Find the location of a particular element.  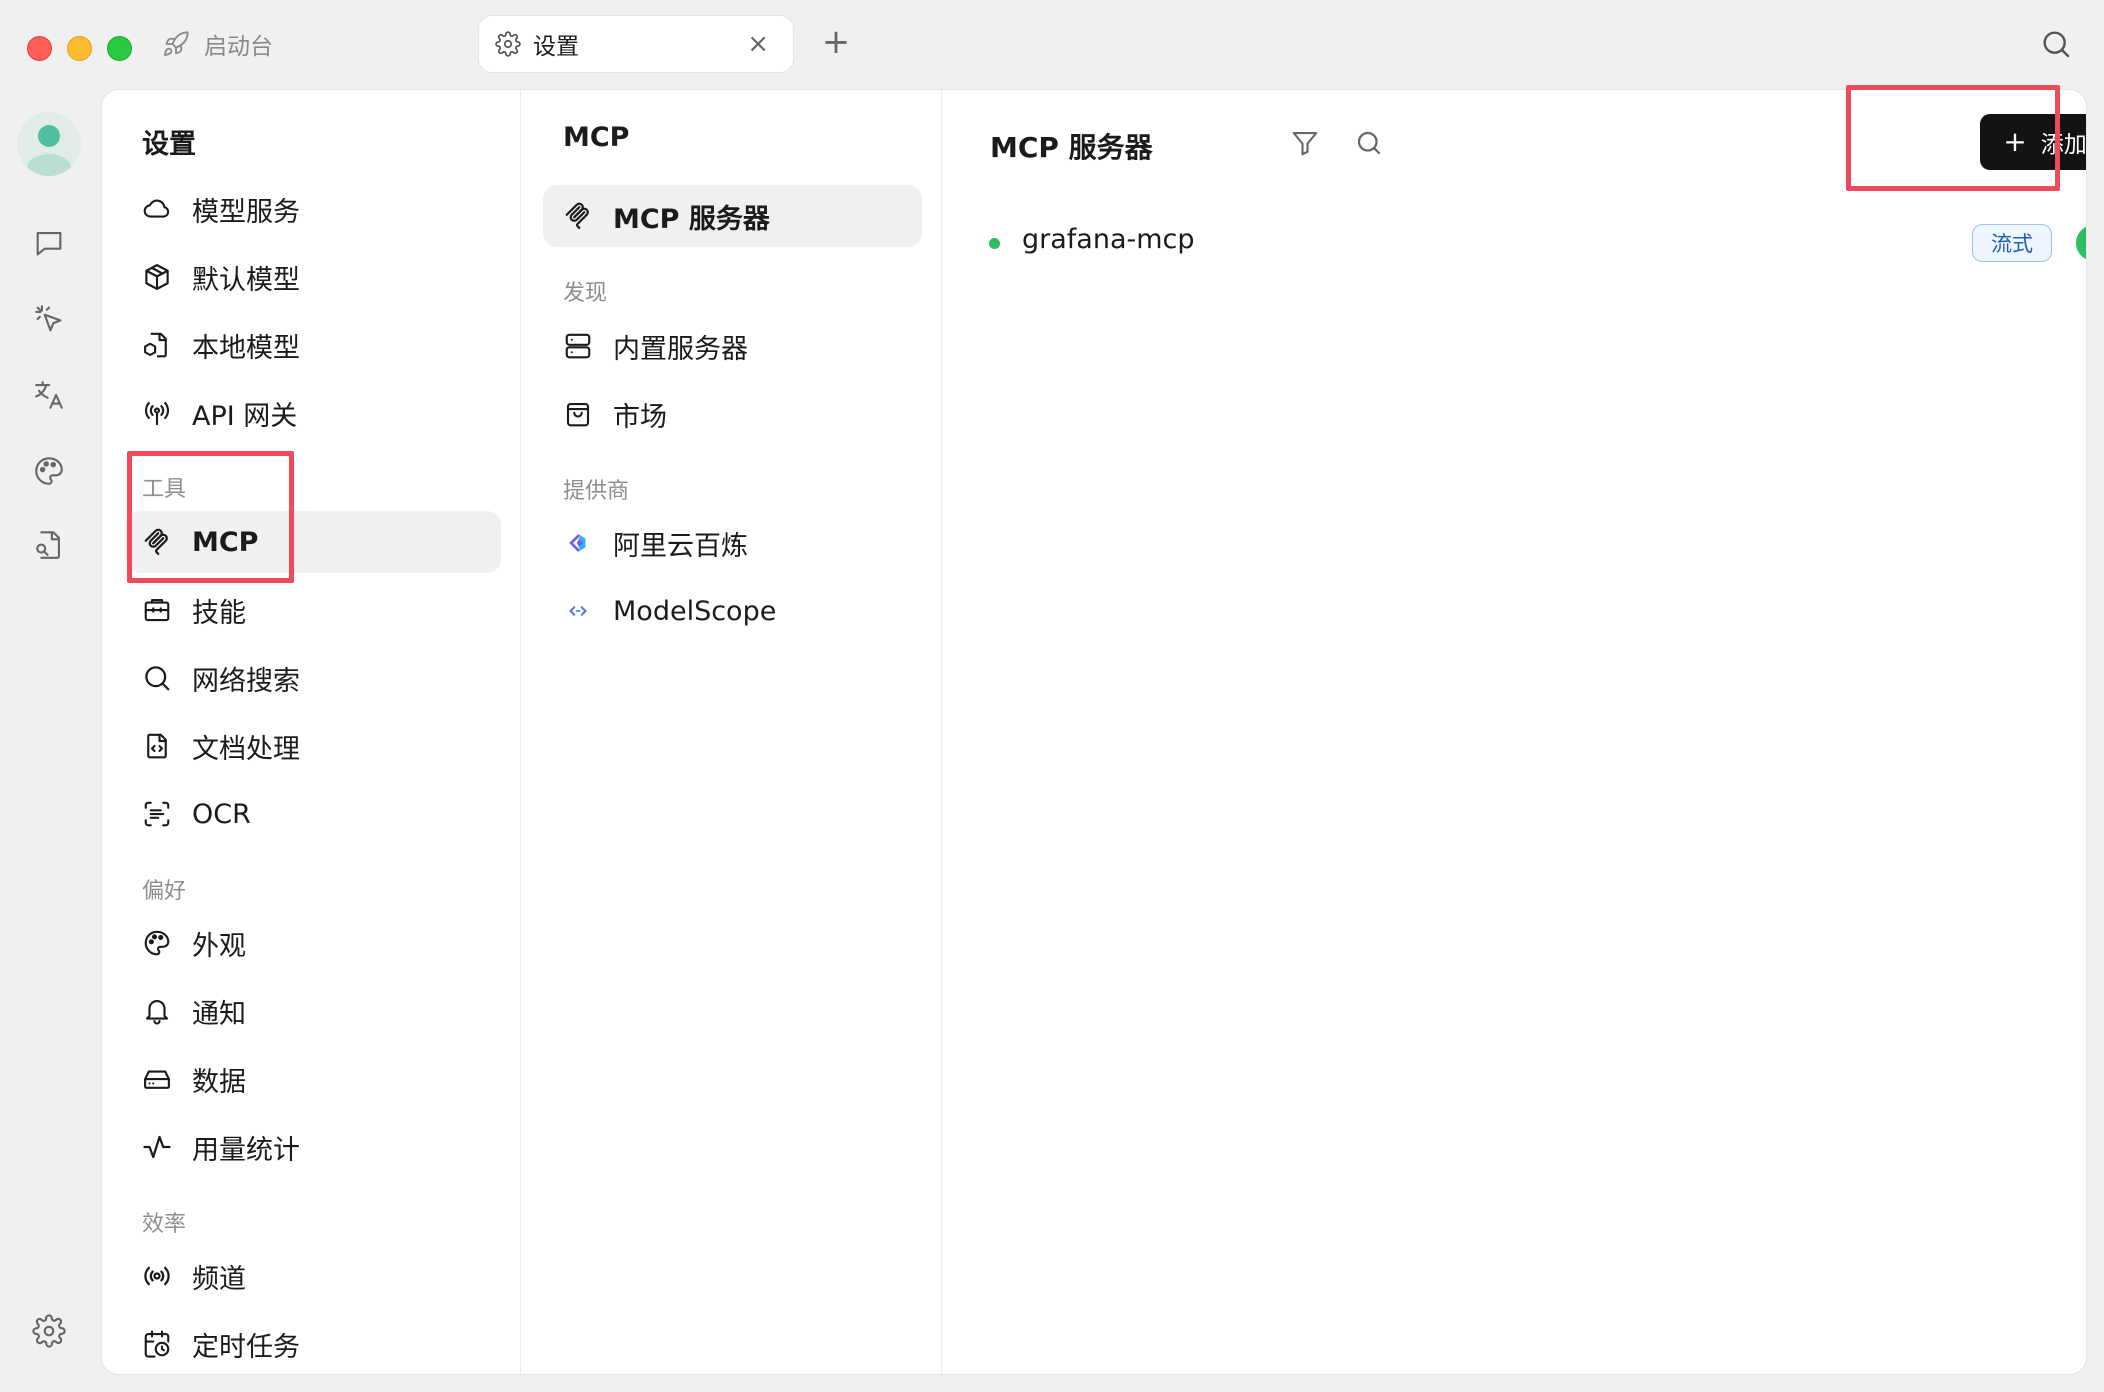

sidebar-item-web-search: 网络搜索 is located at coordinates (301, 678).